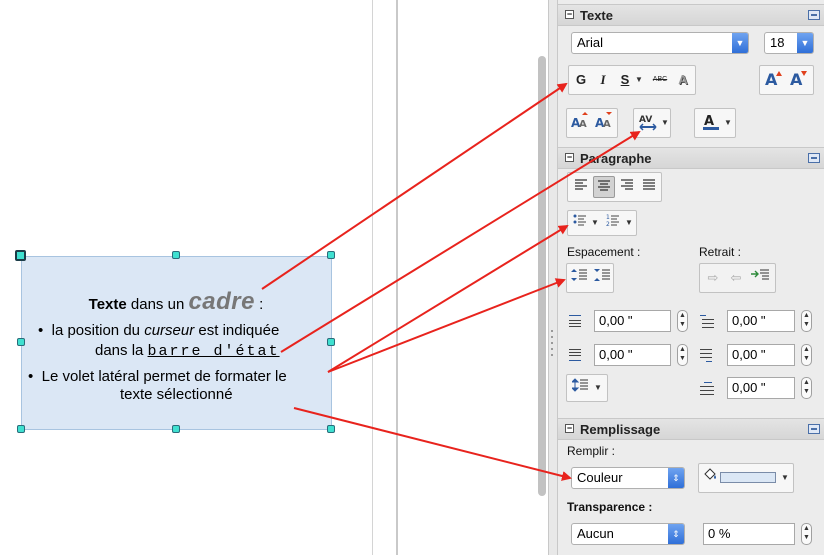  I want to click on indent-after-stepper: ▲ ▼, so click(806, 355).